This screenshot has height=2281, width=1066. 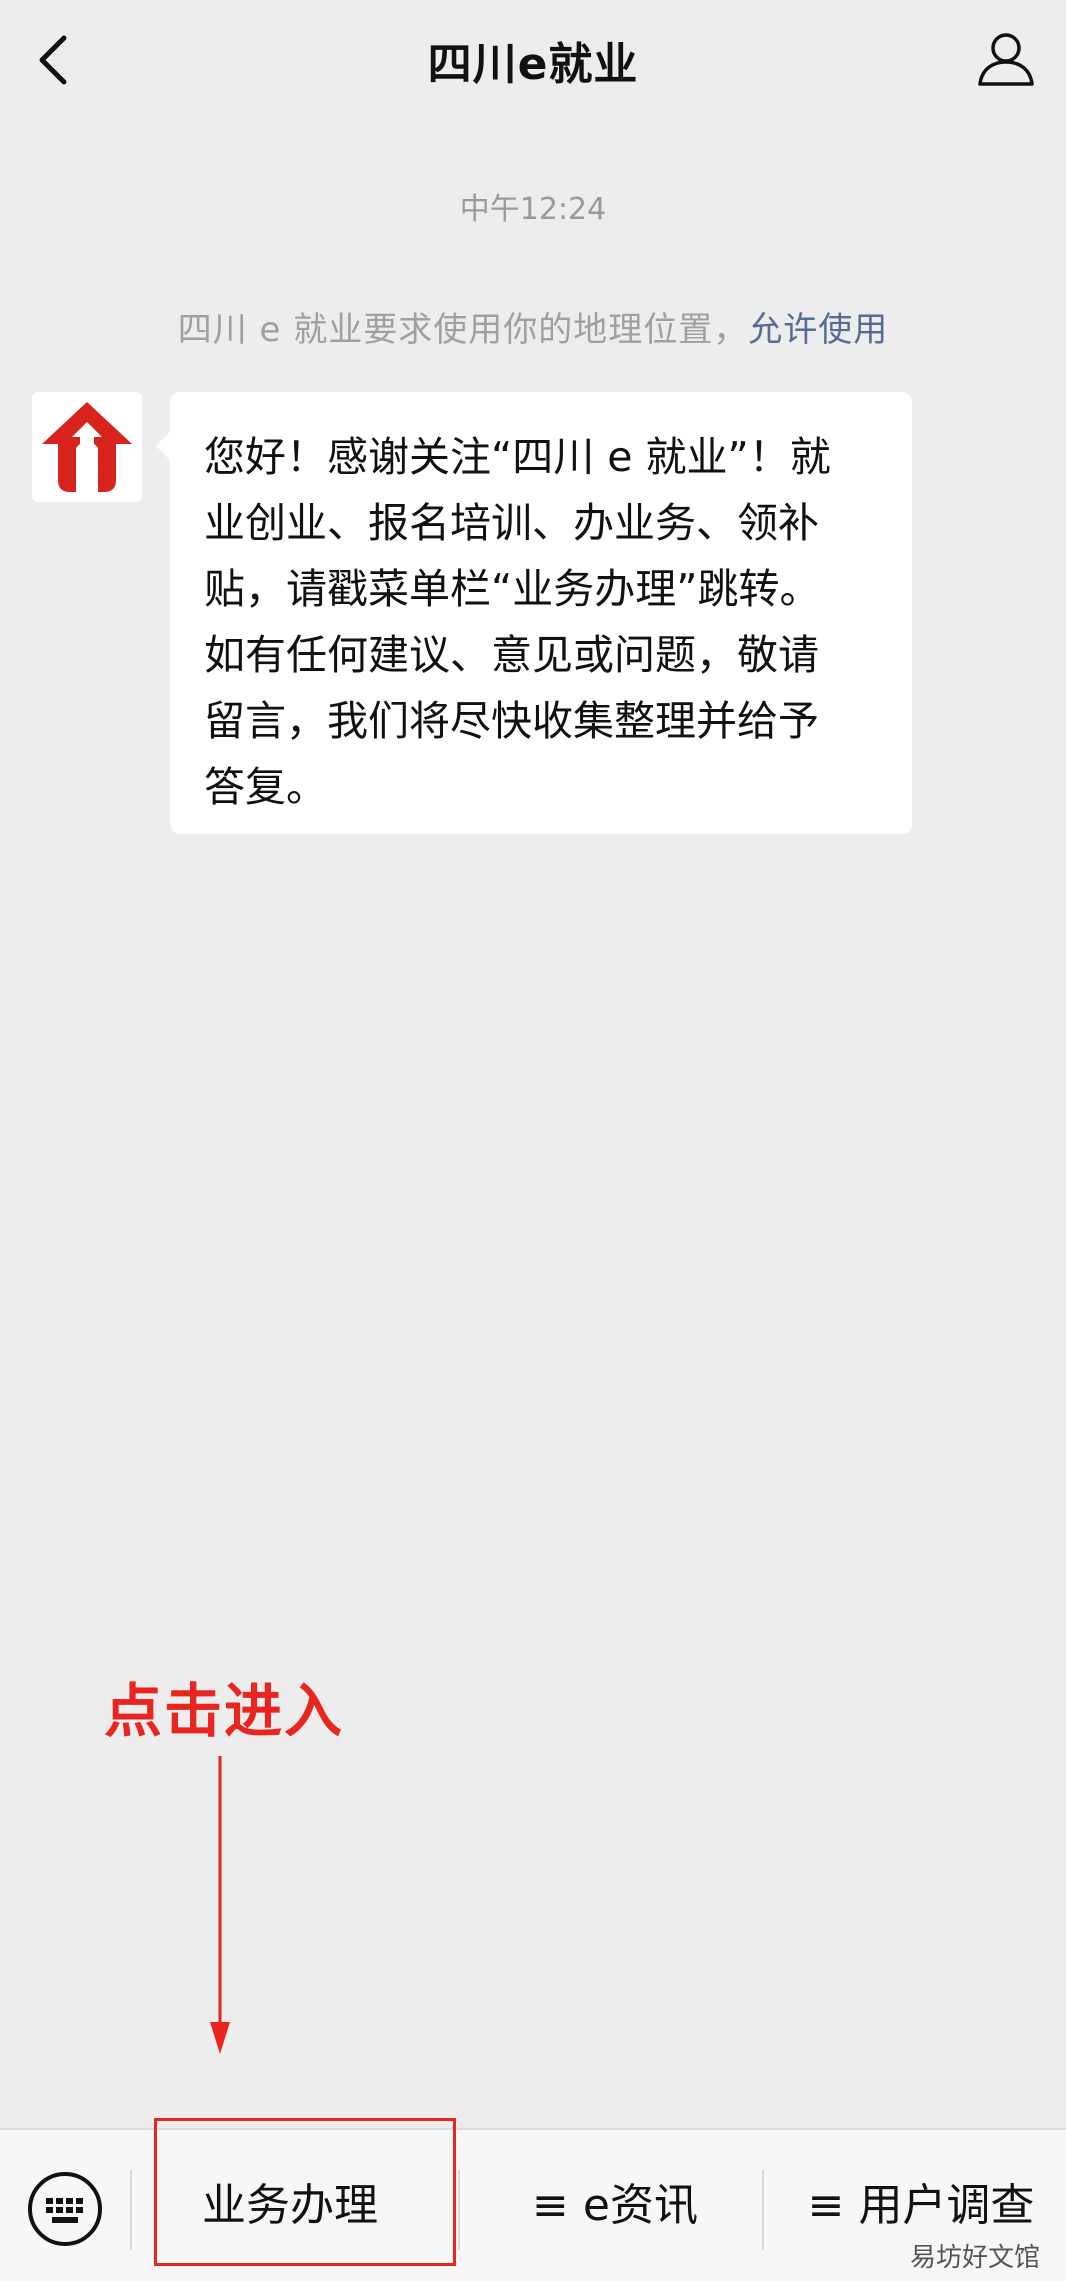 I want to click on watermark: 易坊好文馆, so click(x=974, y=2258).